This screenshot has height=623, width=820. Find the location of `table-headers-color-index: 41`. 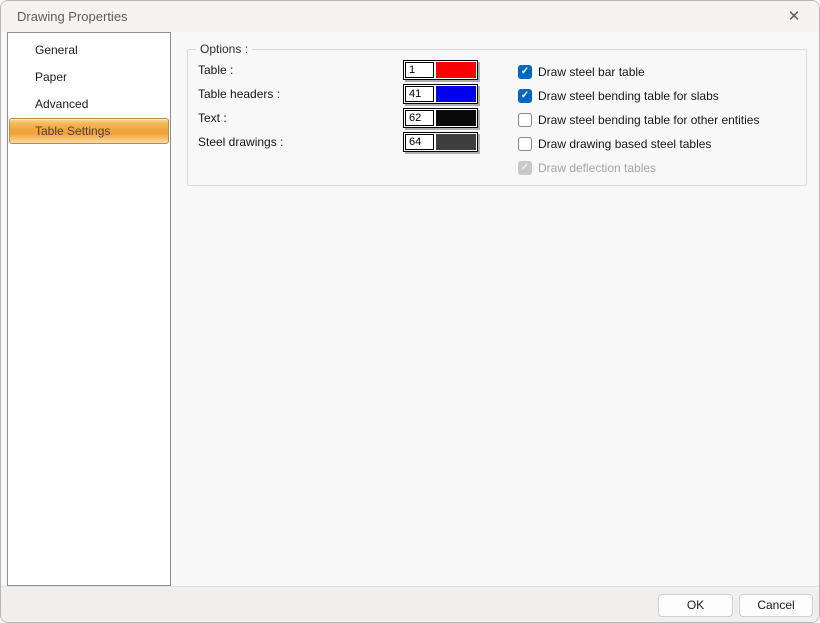

table-headers-color-index: 41 is located at coordinates (419, 94).